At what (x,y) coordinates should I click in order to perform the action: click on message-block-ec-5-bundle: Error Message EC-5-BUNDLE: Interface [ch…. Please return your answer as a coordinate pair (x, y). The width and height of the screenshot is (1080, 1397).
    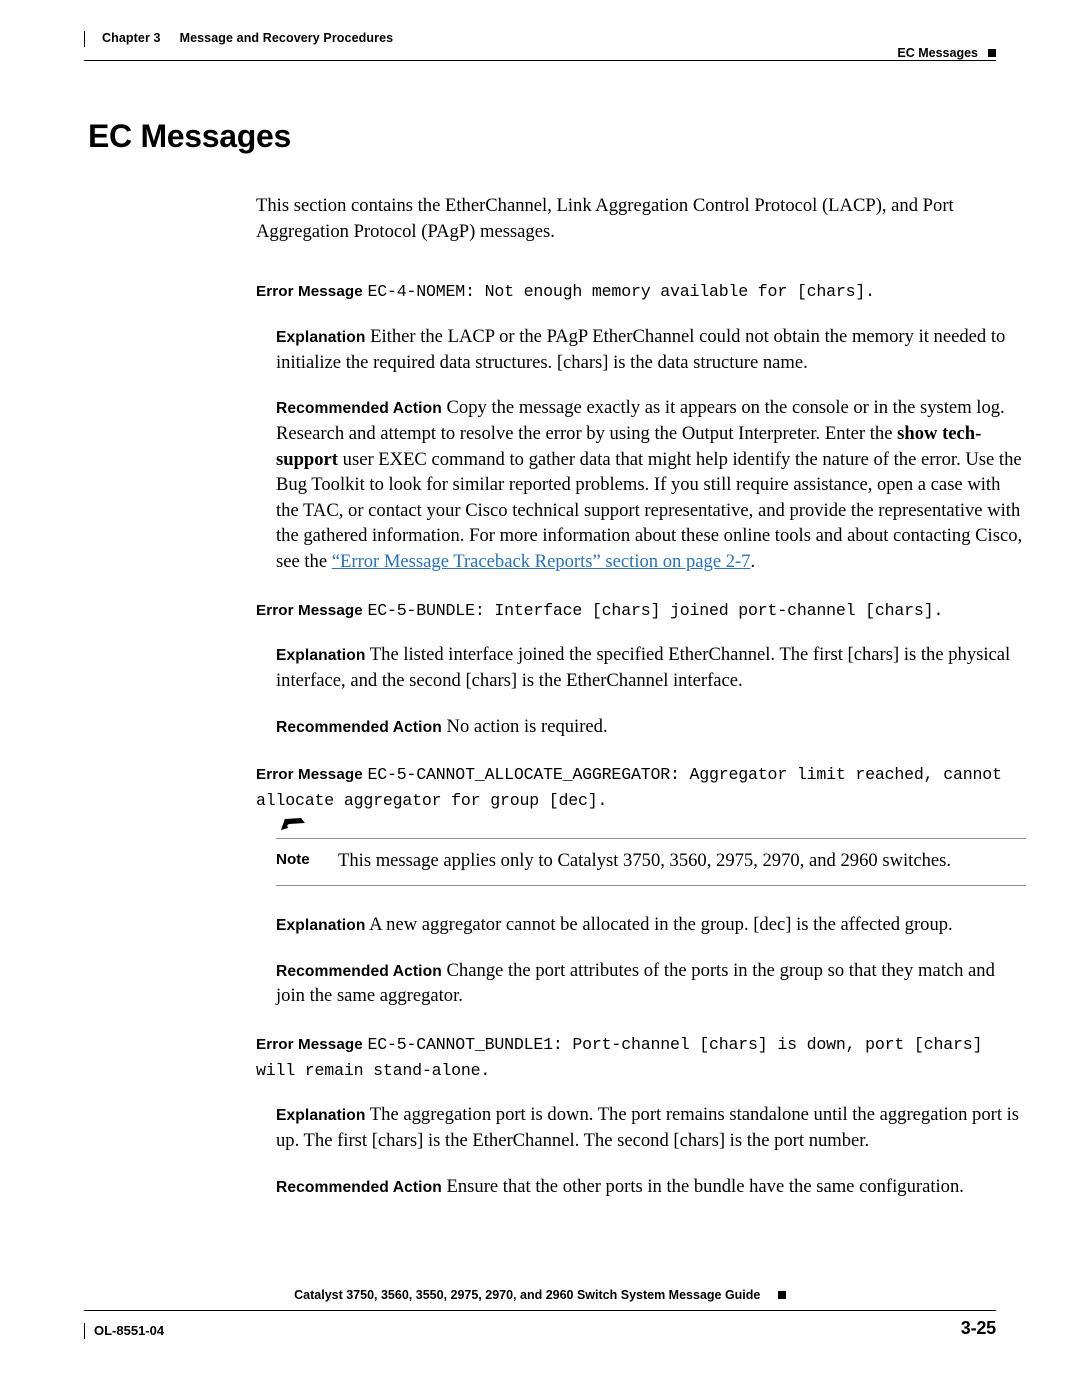
    Looking at the image, I should click on (553, 668).